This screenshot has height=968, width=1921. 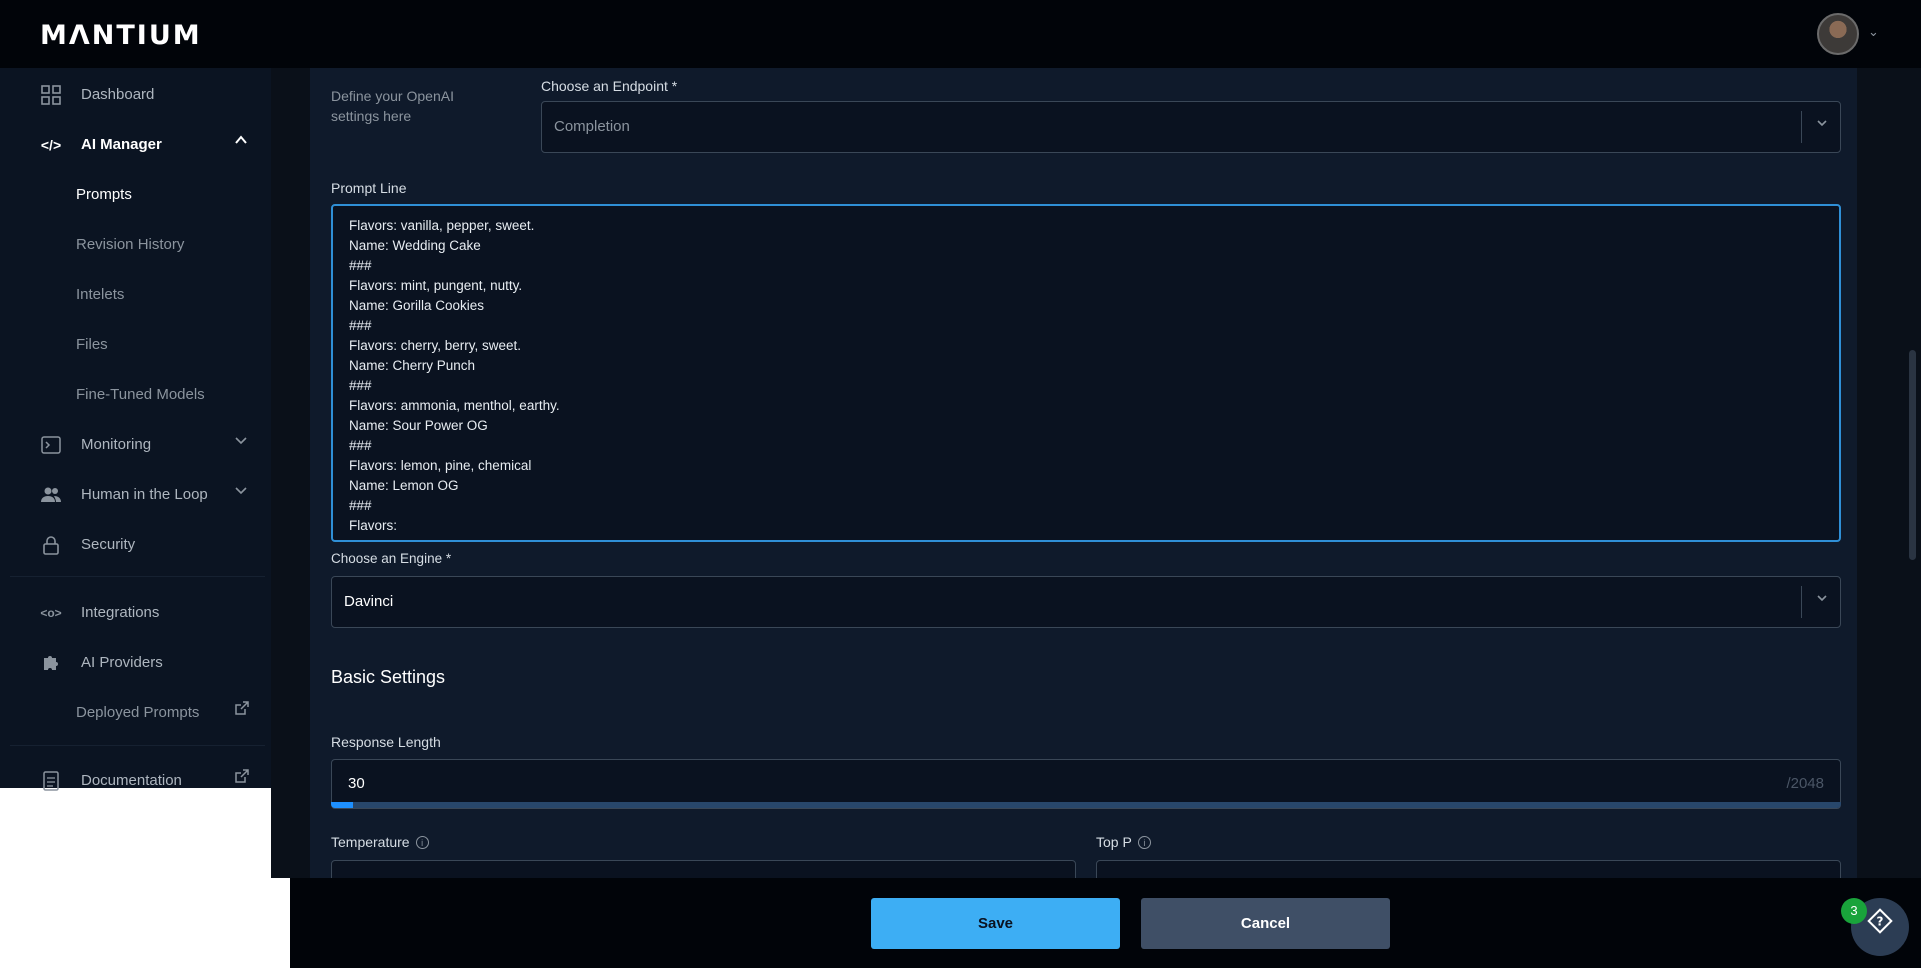 I want to click on sidebar-item-fine-tuned-models: Fine-Tuned Models, so click(x=135, y=394).